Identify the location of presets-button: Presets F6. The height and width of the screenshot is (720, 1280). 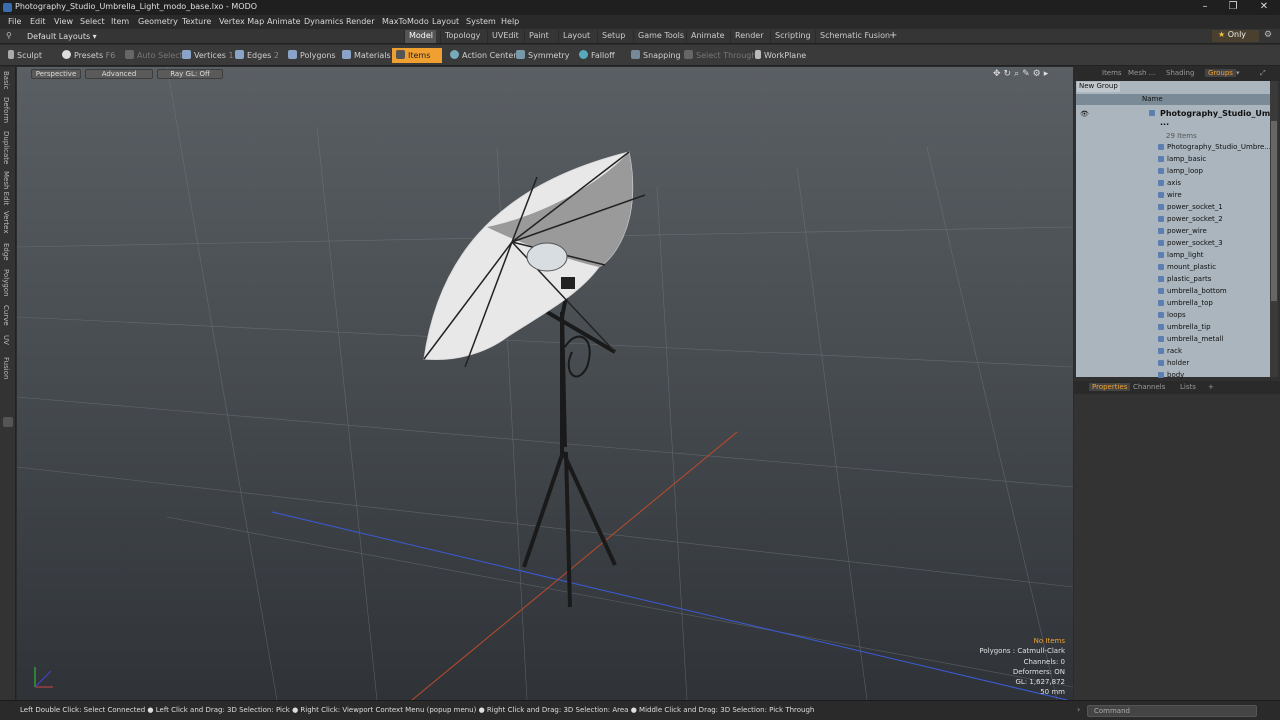
(88, 55).